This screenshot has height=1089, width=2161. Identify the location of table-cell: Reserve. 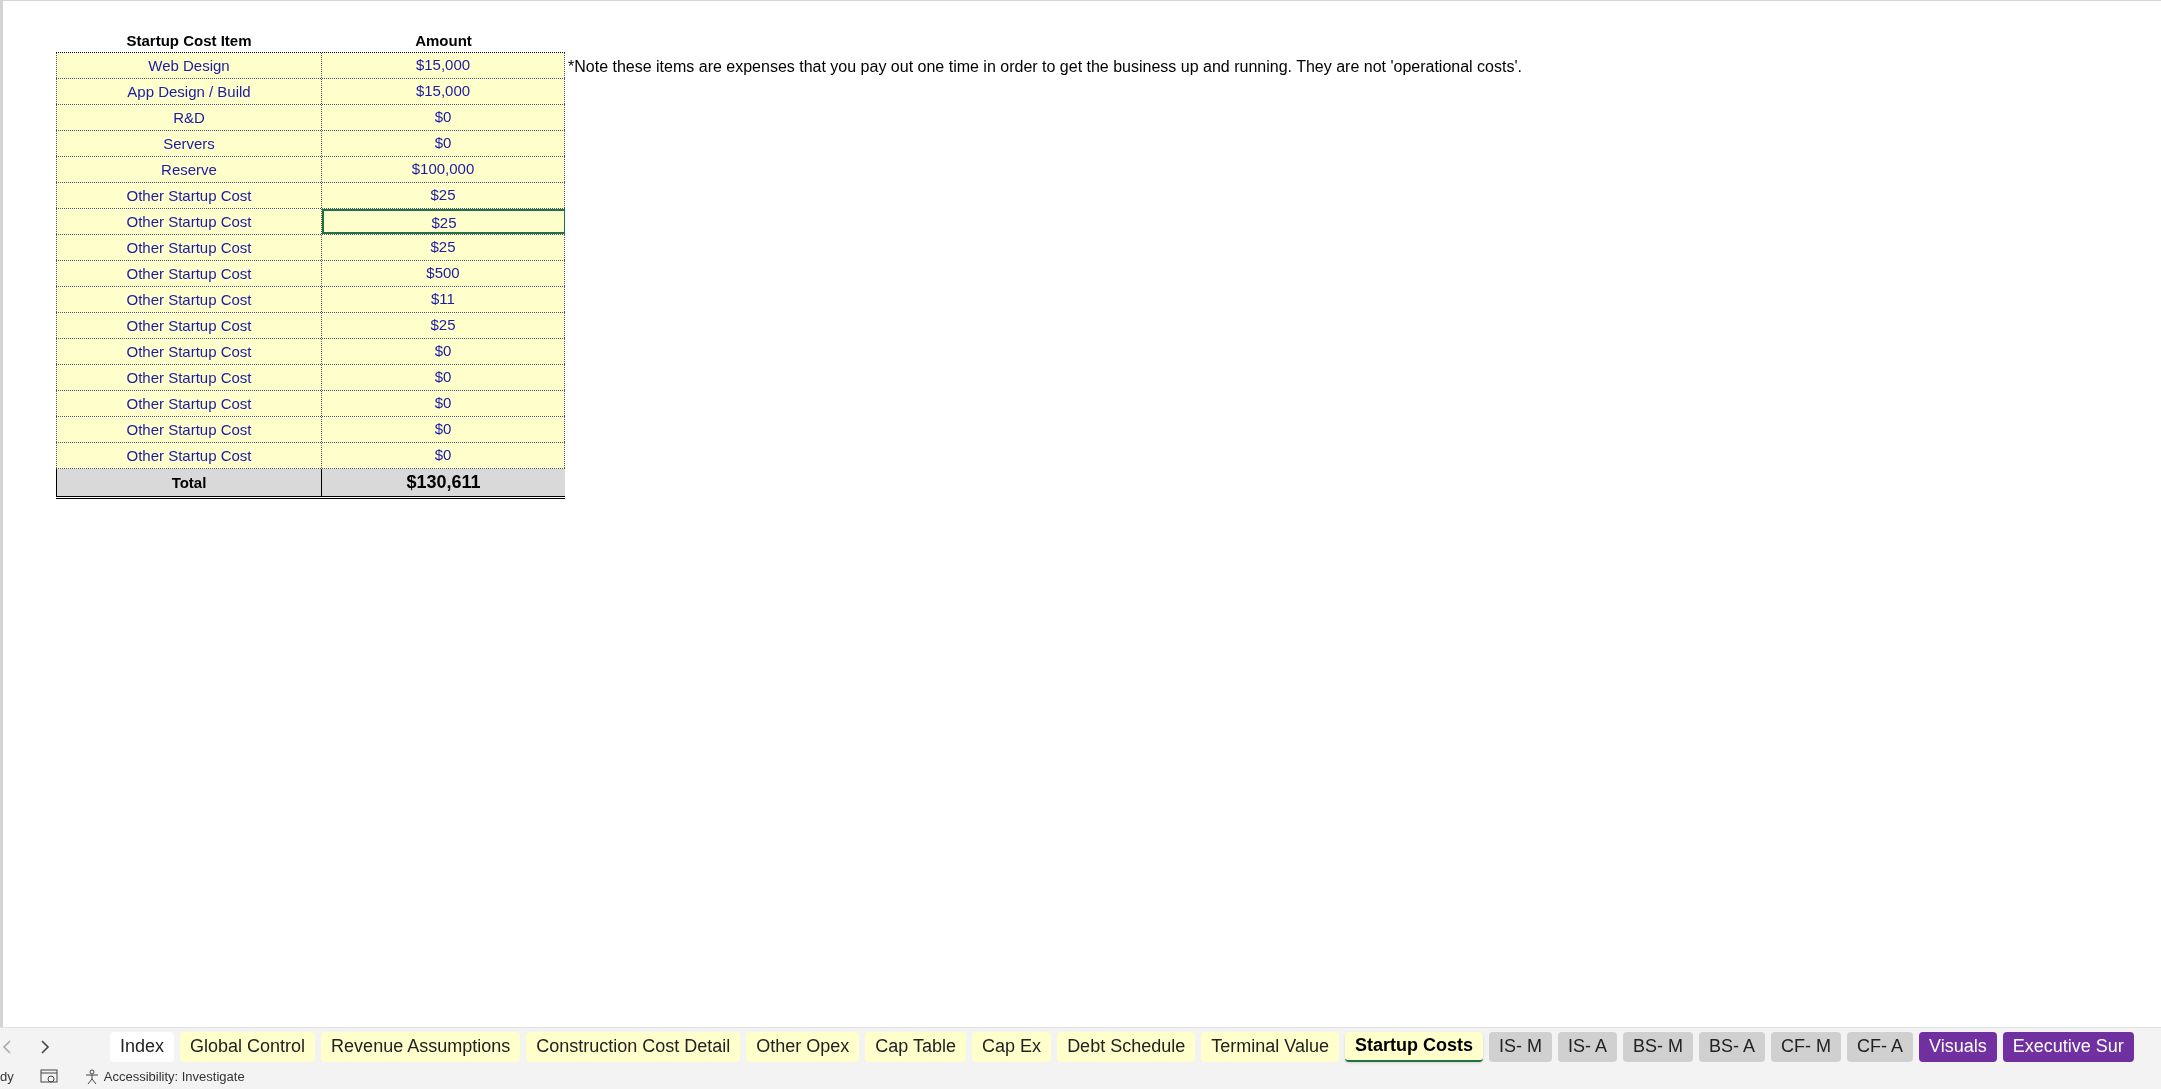
(189, 169).